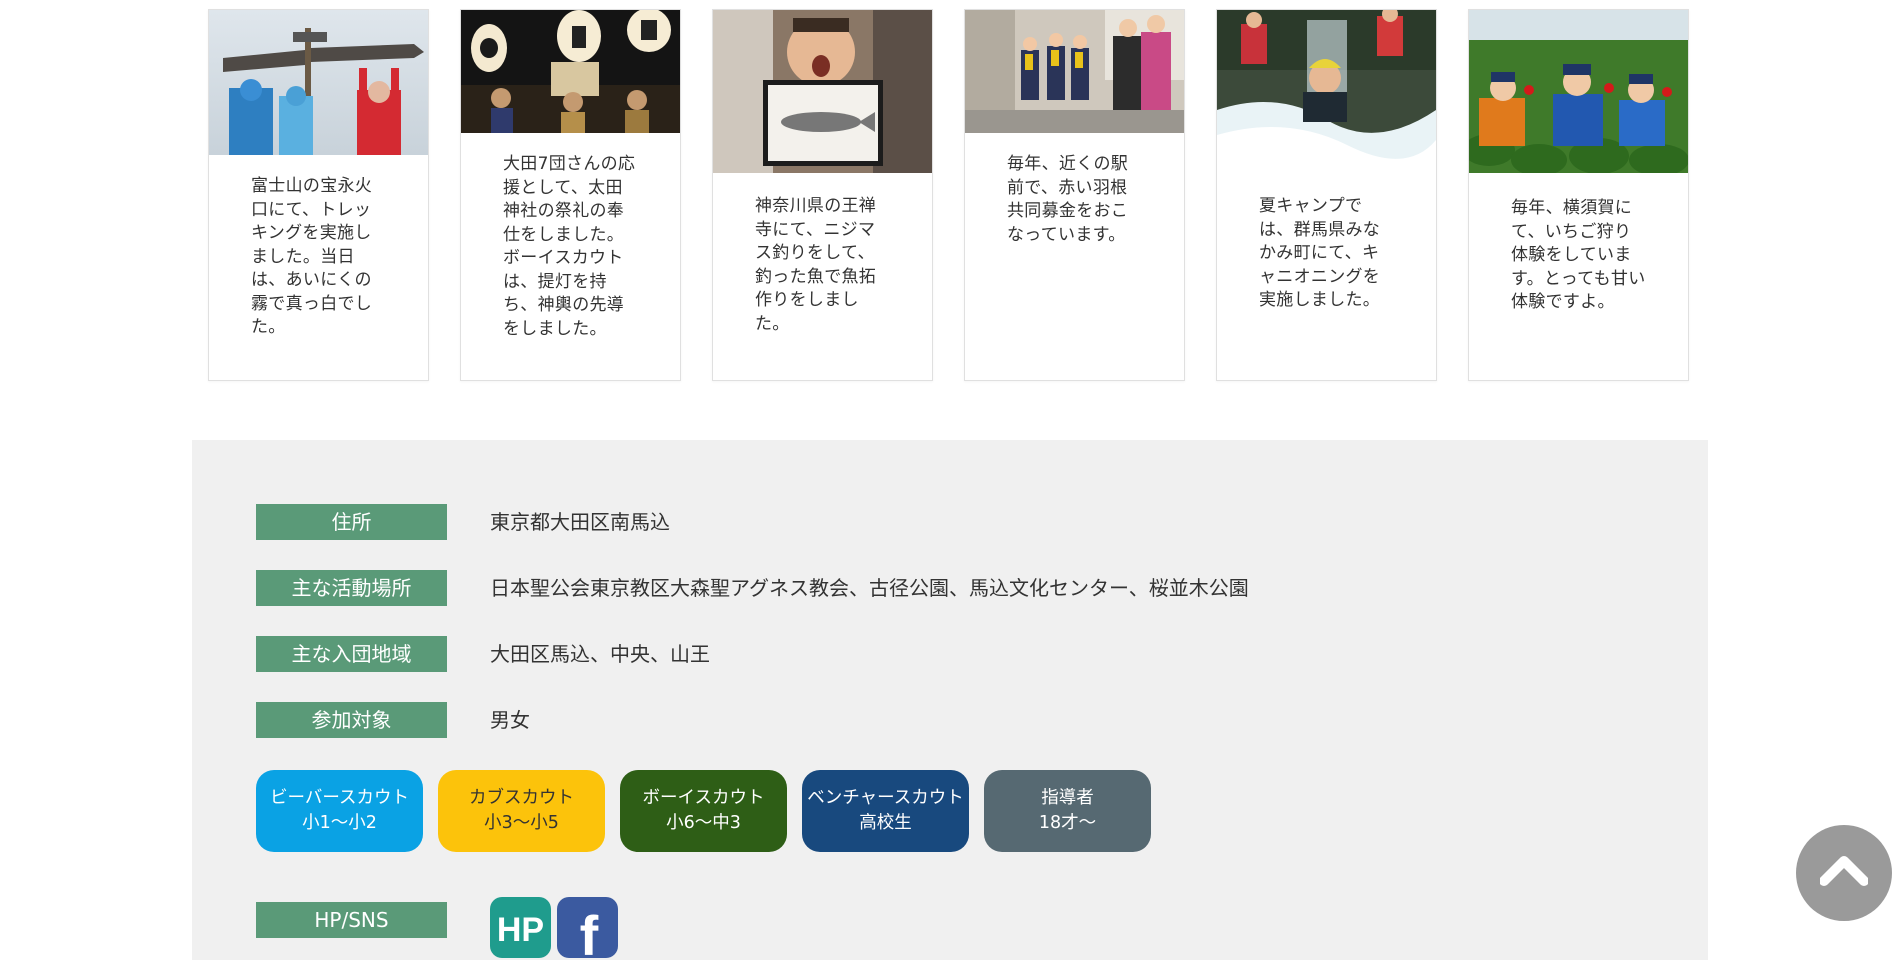 The height and width of the screenshot is (962, 1894). What do you see at coordinates (521, 798) in the screenshot?
I see `tier-name: カブスカウト` at bounding box center [521, 798].